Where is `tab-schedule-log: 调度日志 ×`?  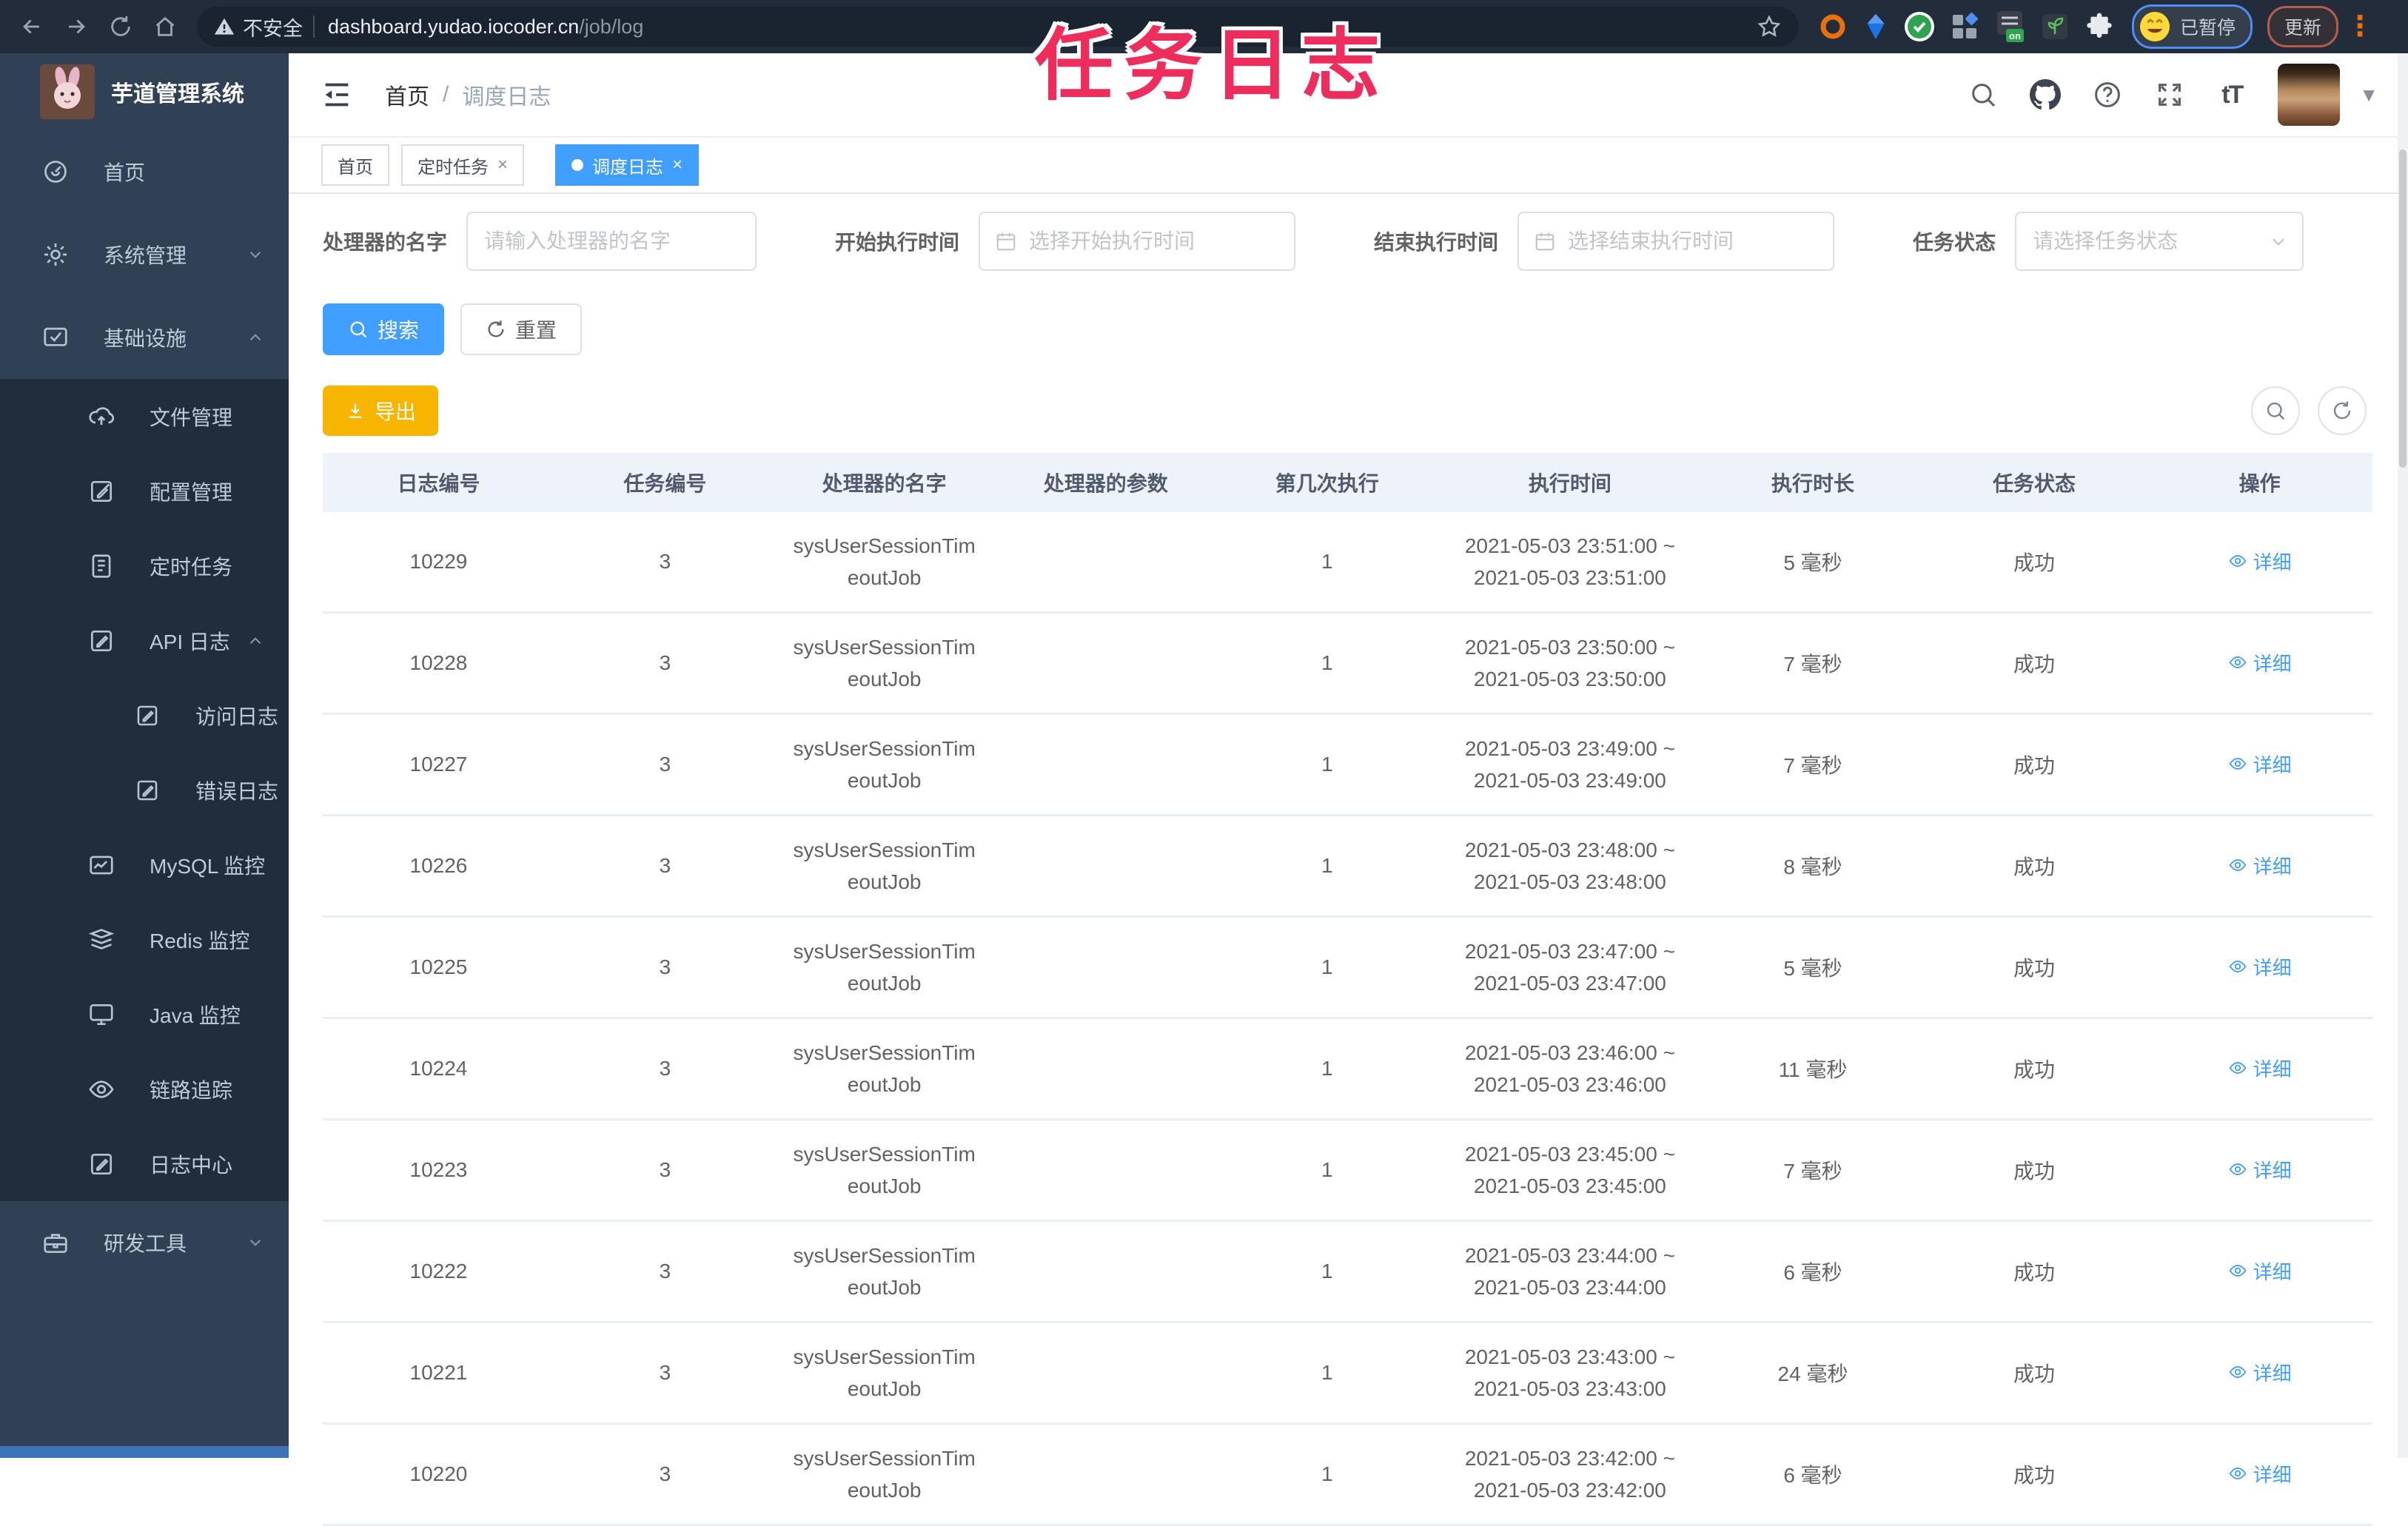 tab-schedule-log: 调度日志 × is located at coordinates (627, 165).